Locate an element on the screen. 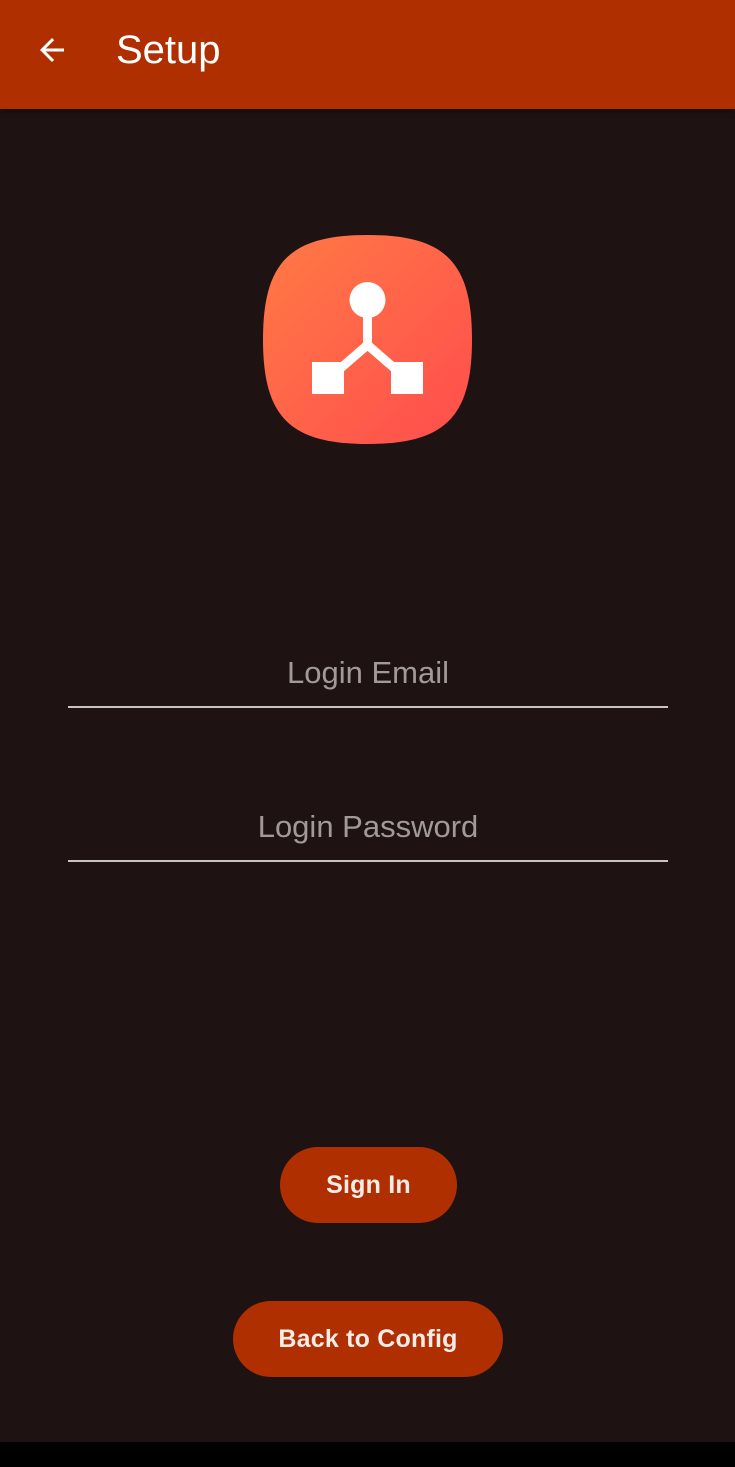 The image size is (735, 1467). app-logo is located at coordinates (367, 339).